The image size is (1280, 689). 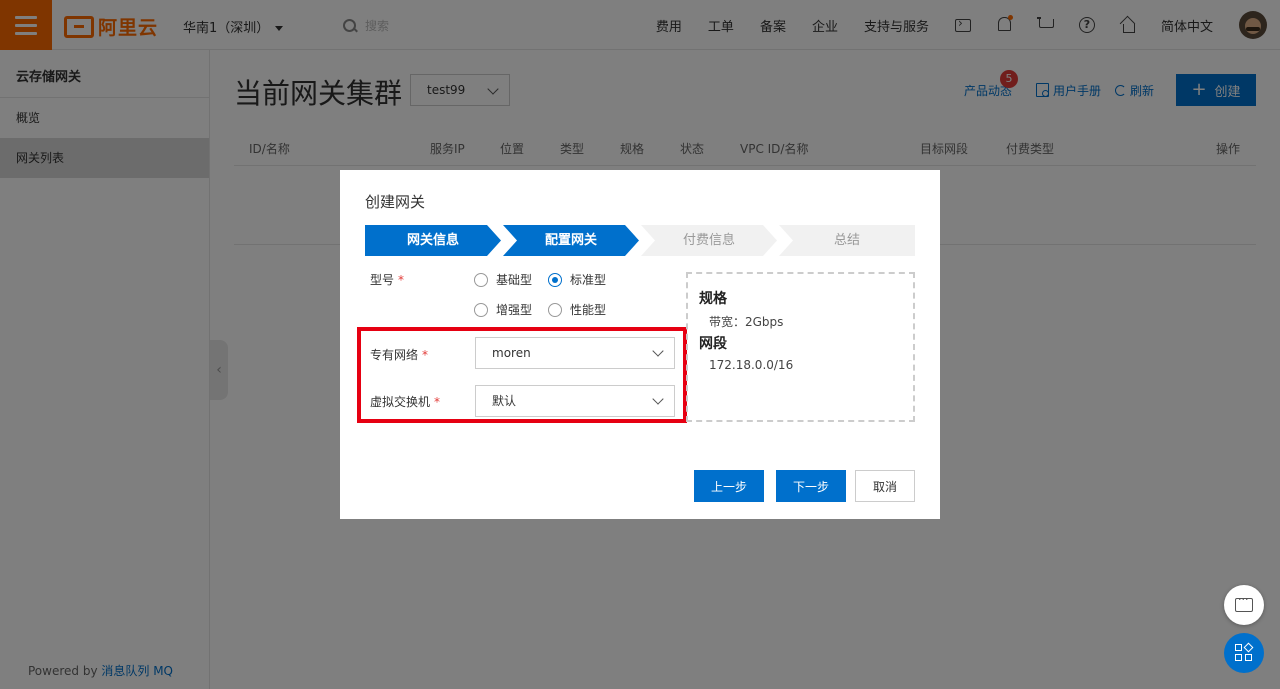 I want to click on chat-icon, so click(x=1244, y=602).